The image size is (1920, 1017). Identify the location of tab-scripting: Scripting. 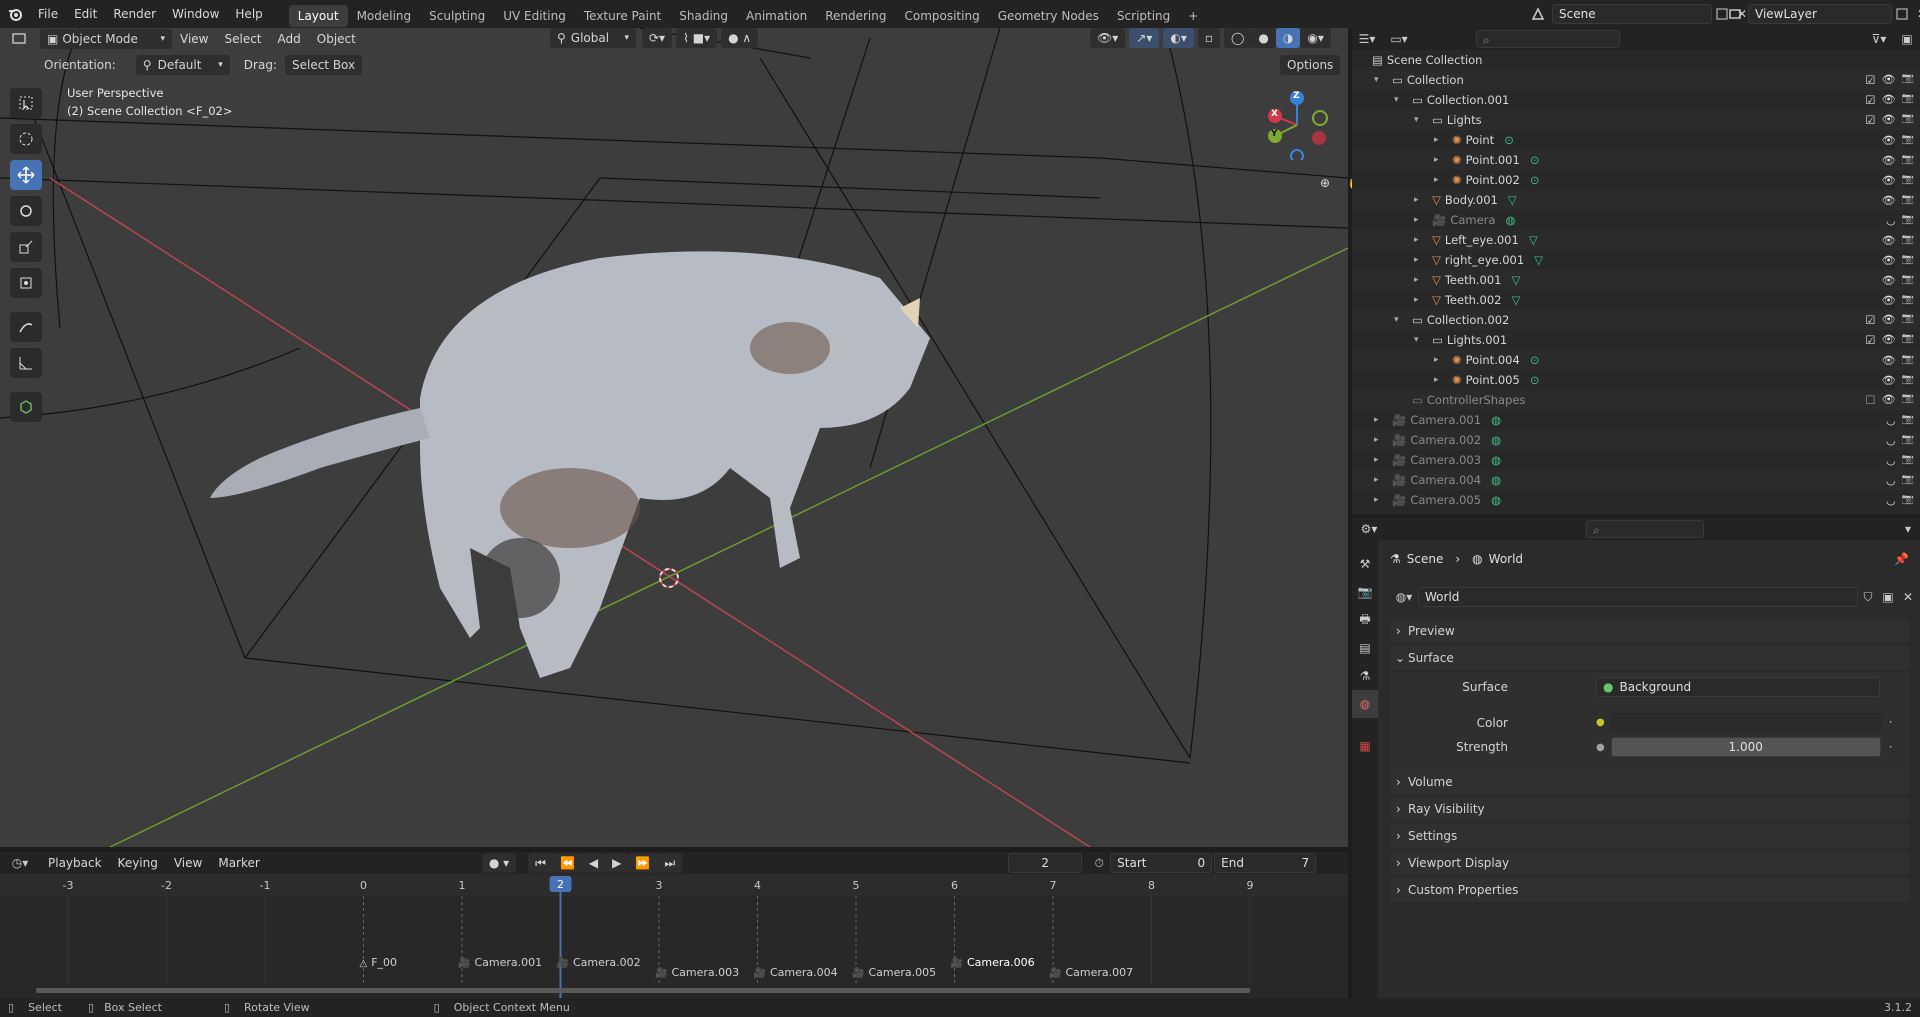
(1143, 16).